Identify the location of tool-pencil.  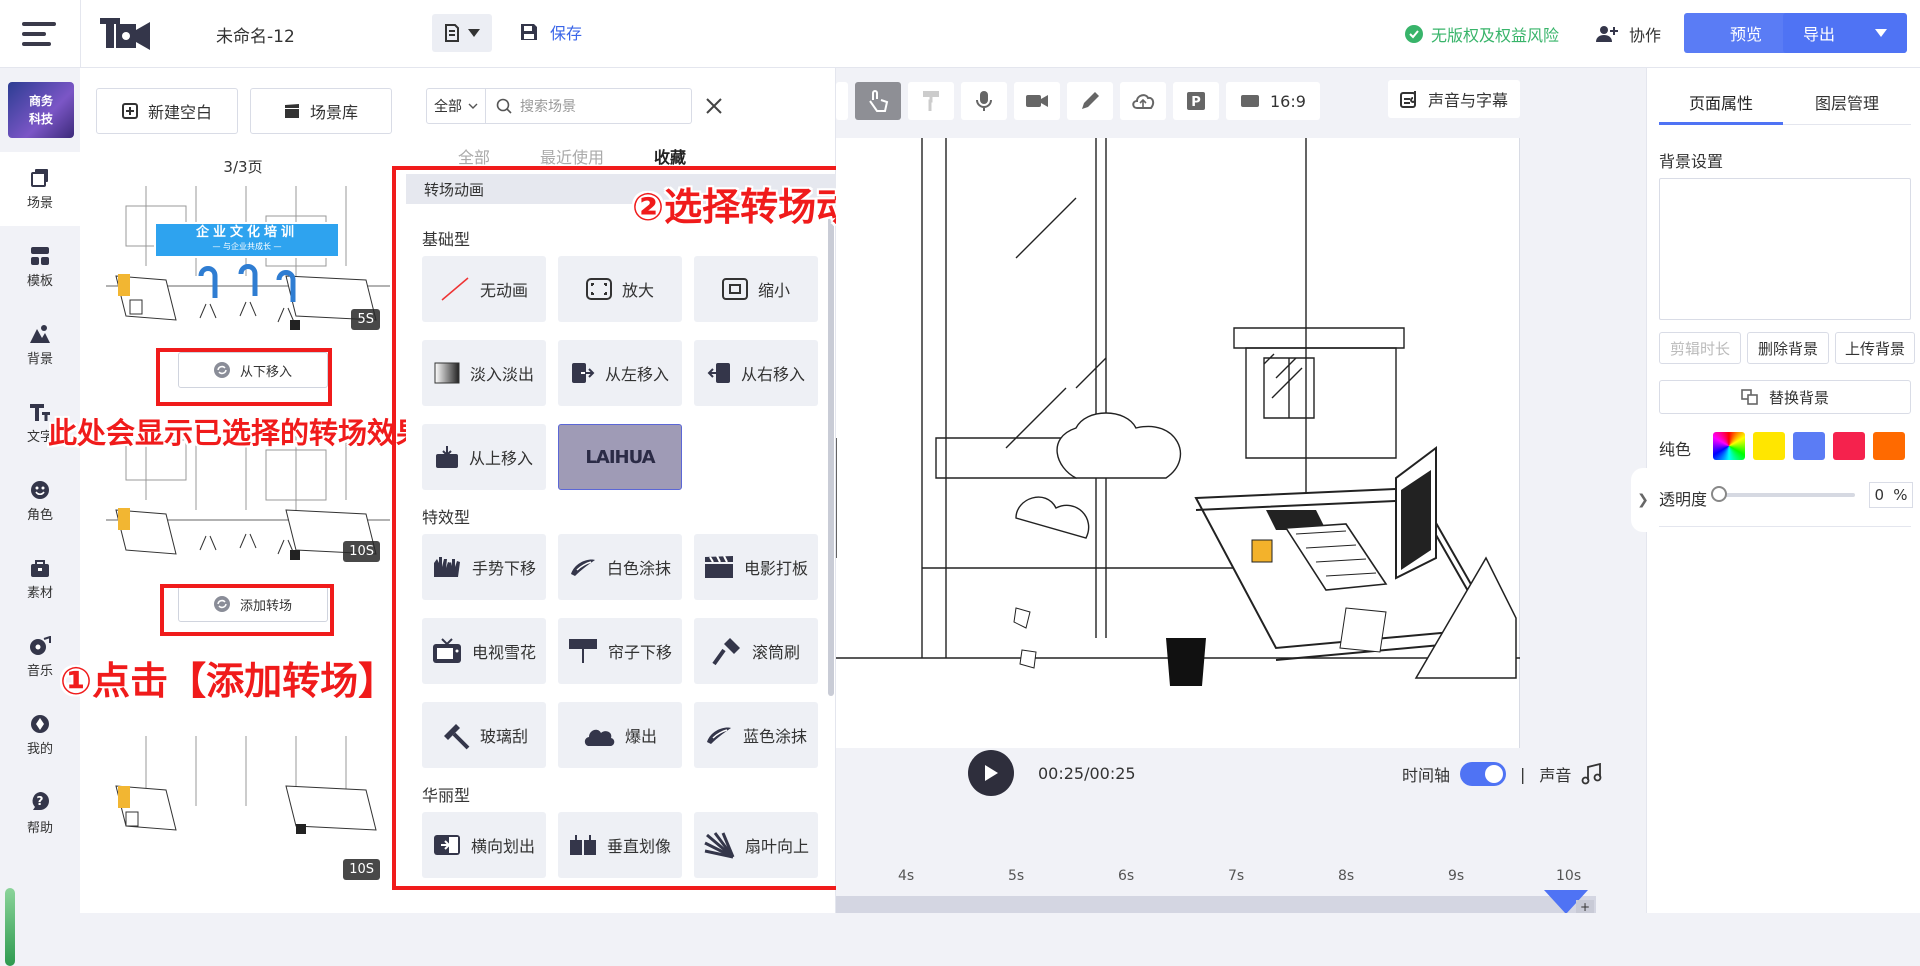
(1090, 101).